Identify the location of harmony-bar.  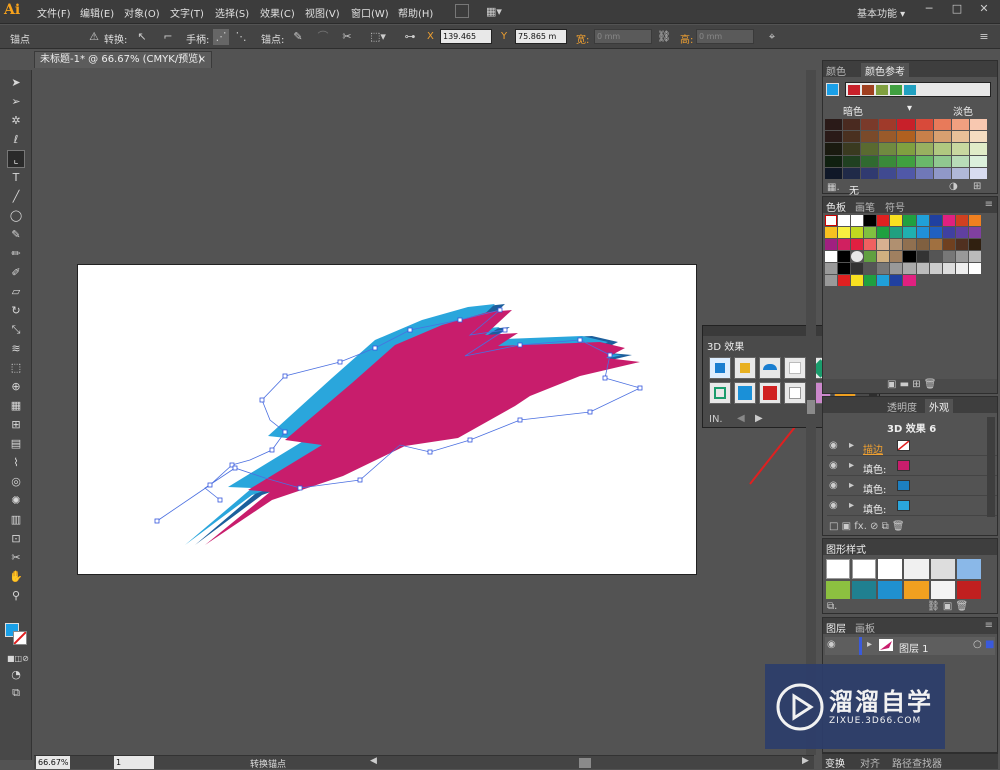
(918, 89).